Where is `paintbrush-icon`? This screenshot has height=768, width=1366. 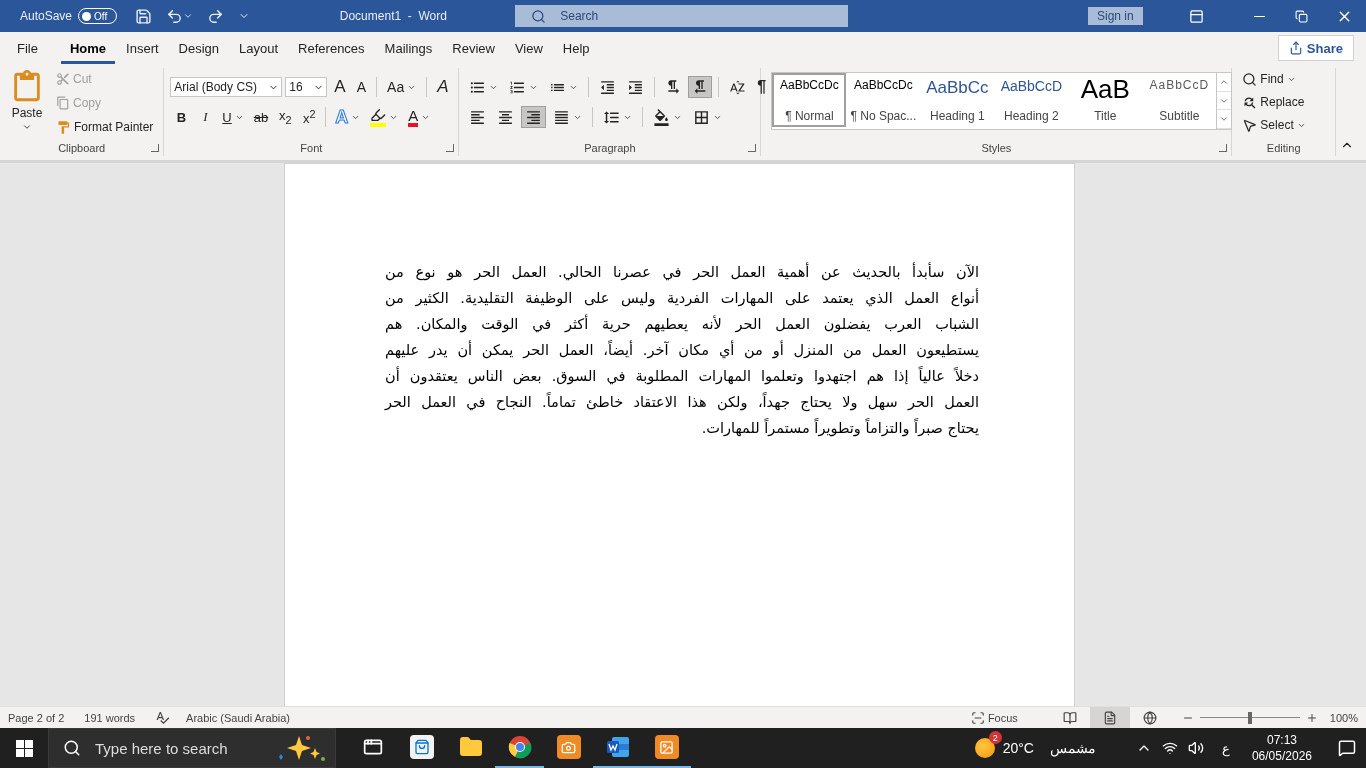
paintbrush-icon is located at coordinates (63, 127).